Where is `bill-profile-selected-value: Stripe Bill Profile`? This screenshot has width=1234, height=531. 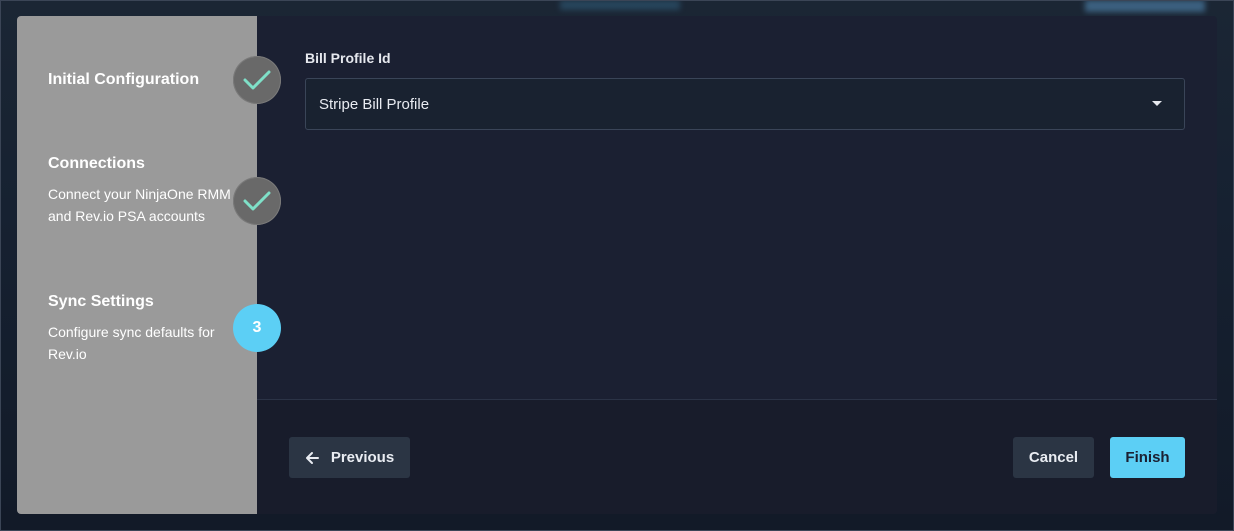
bill-profile-selected-value: Stripe Bill Profile is located at coordinates (374, 104).